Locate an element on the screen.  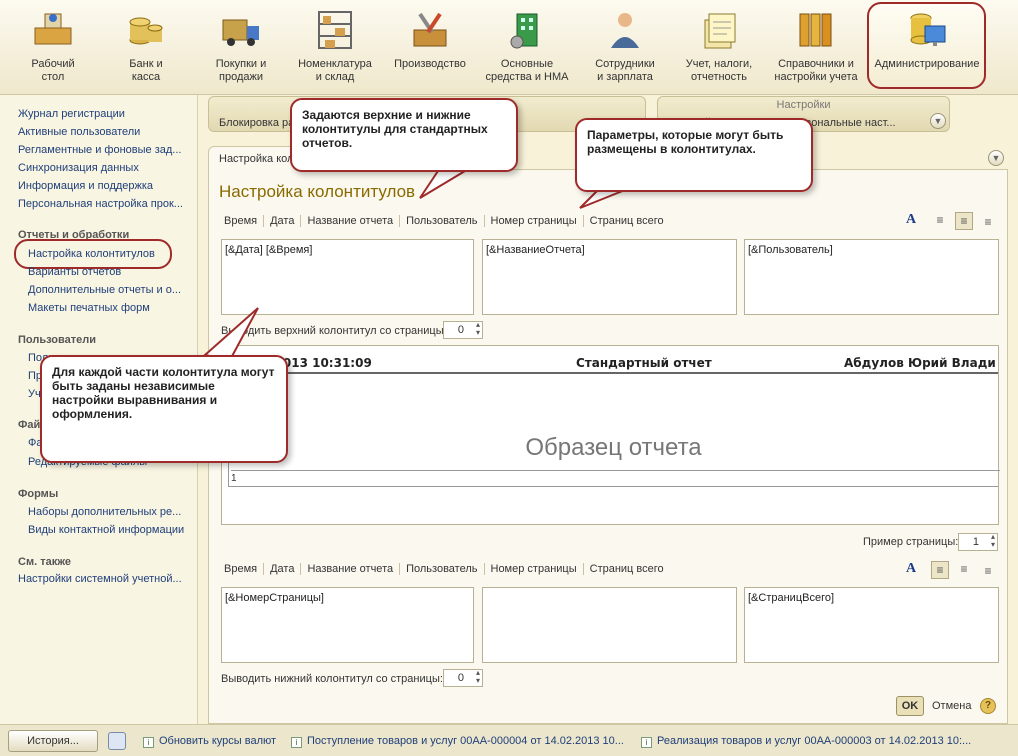
section-nomenclature: Номенклатура и склад is located at coordinates (335, 49).